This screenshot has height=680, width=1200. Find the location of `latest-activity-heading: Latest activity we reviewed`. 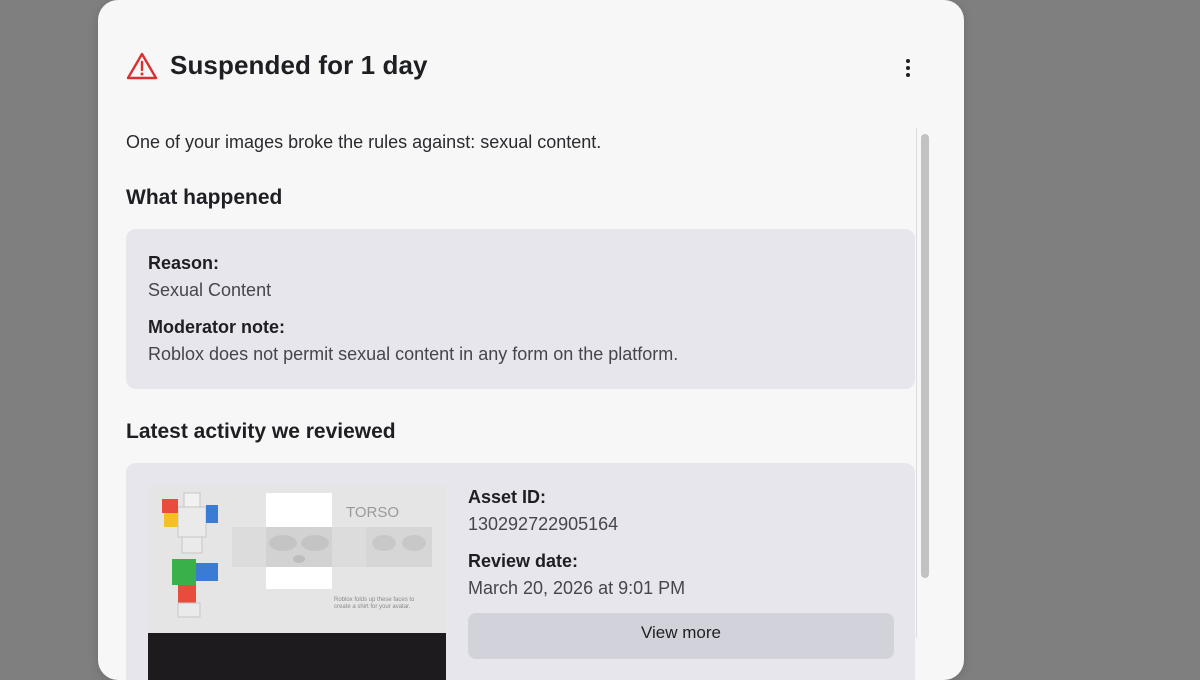

latest-activity-heading: Latest activity we reviewed is located at coordinates (261, 431).